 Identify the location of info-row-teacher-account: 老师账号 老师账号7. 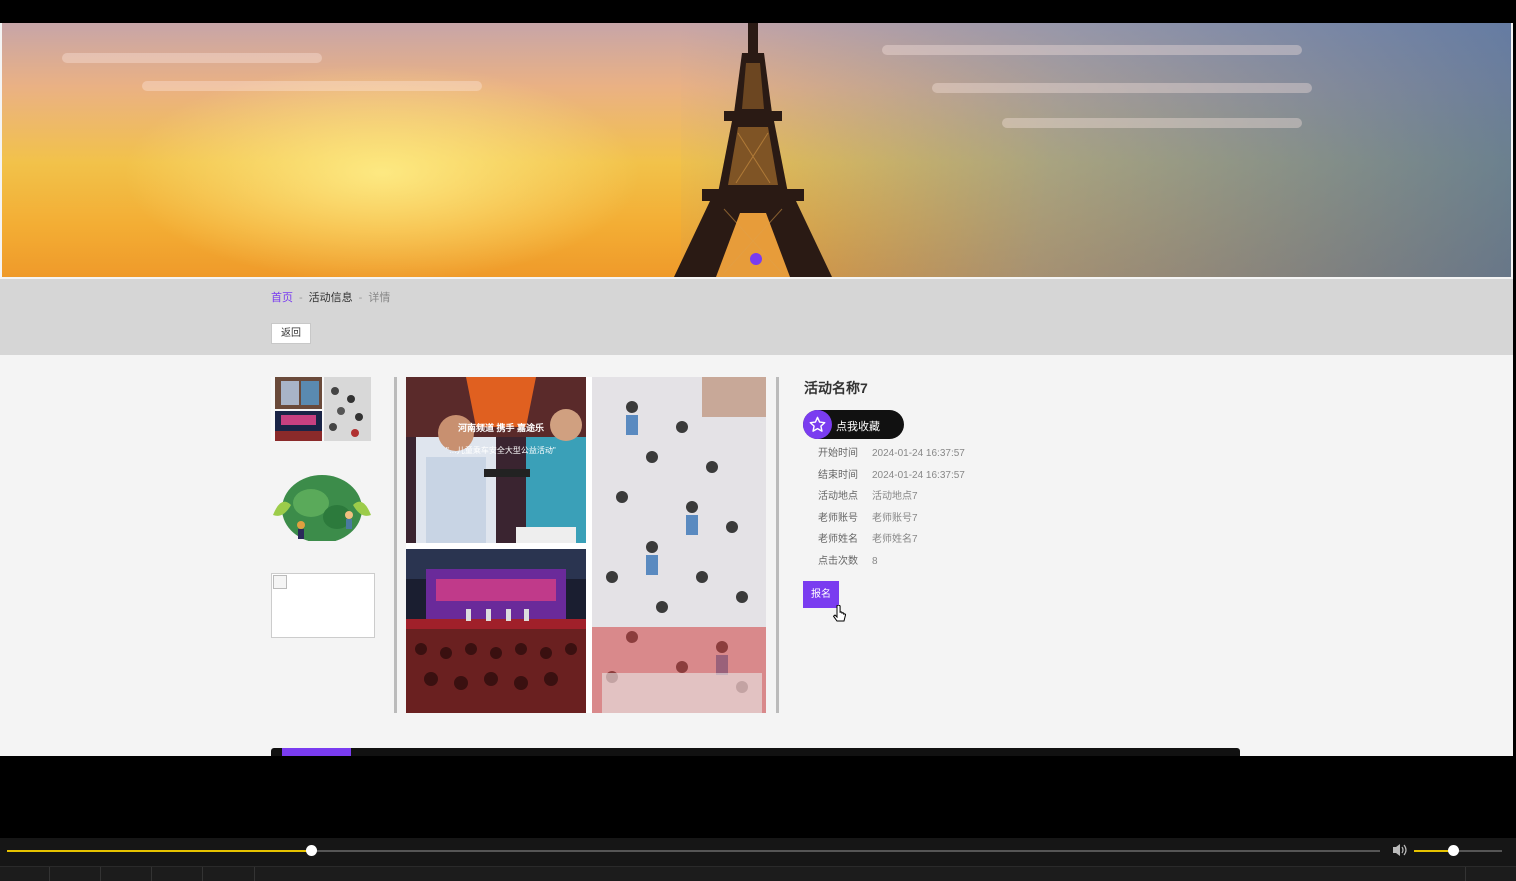
(891, 523).